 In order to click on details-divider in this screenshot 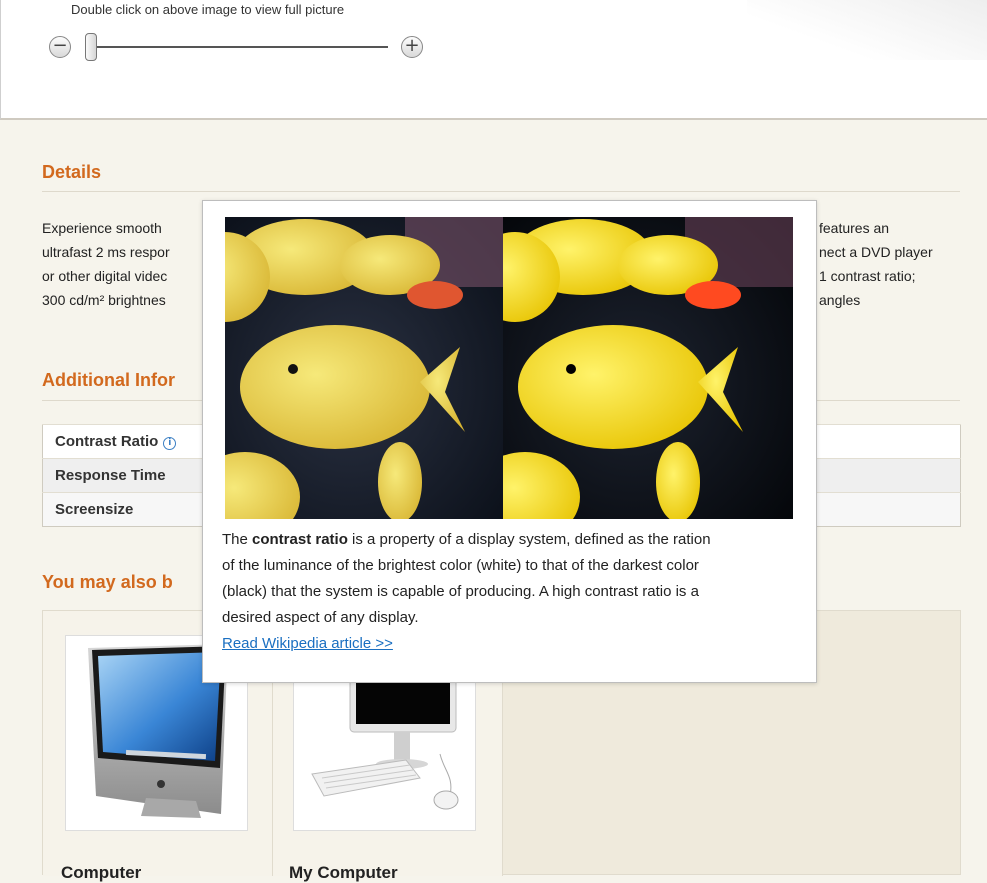, I will do `click(501, 191)`.